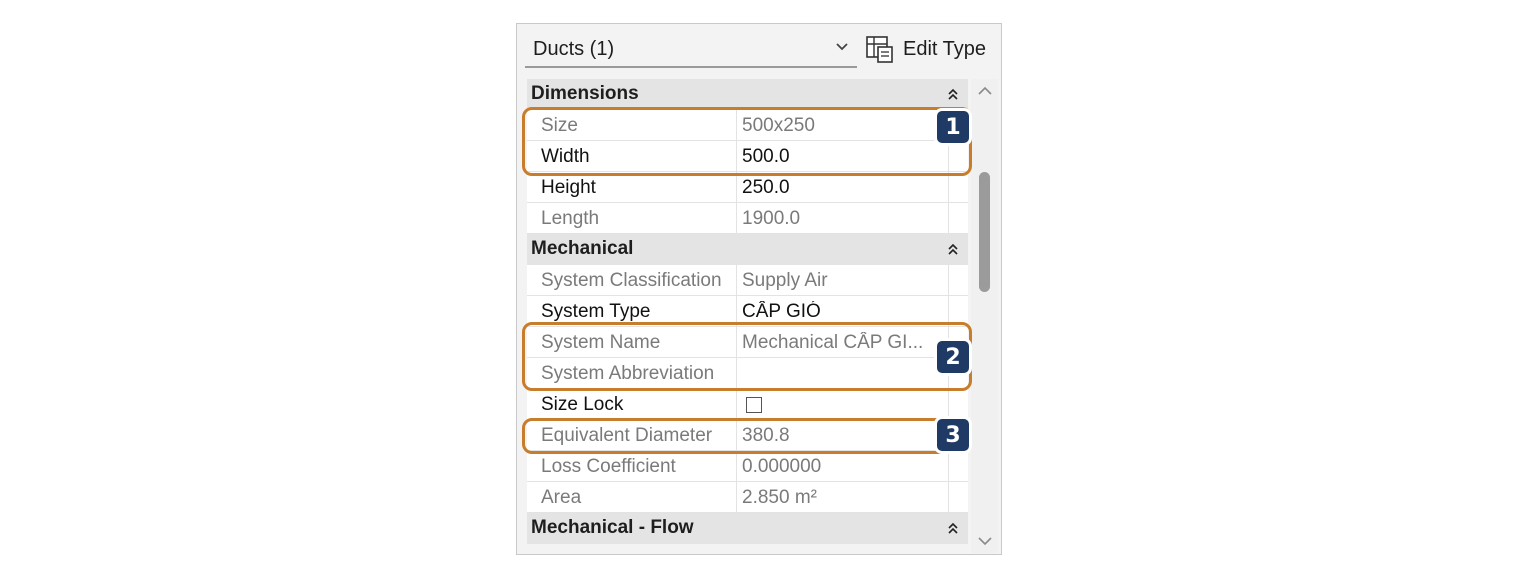 The width and height of the screenshot is (1520, 581). Describe the element at coordinates (953, 357) in the screenshot. I see `callout-badge-2: 2` at that location.